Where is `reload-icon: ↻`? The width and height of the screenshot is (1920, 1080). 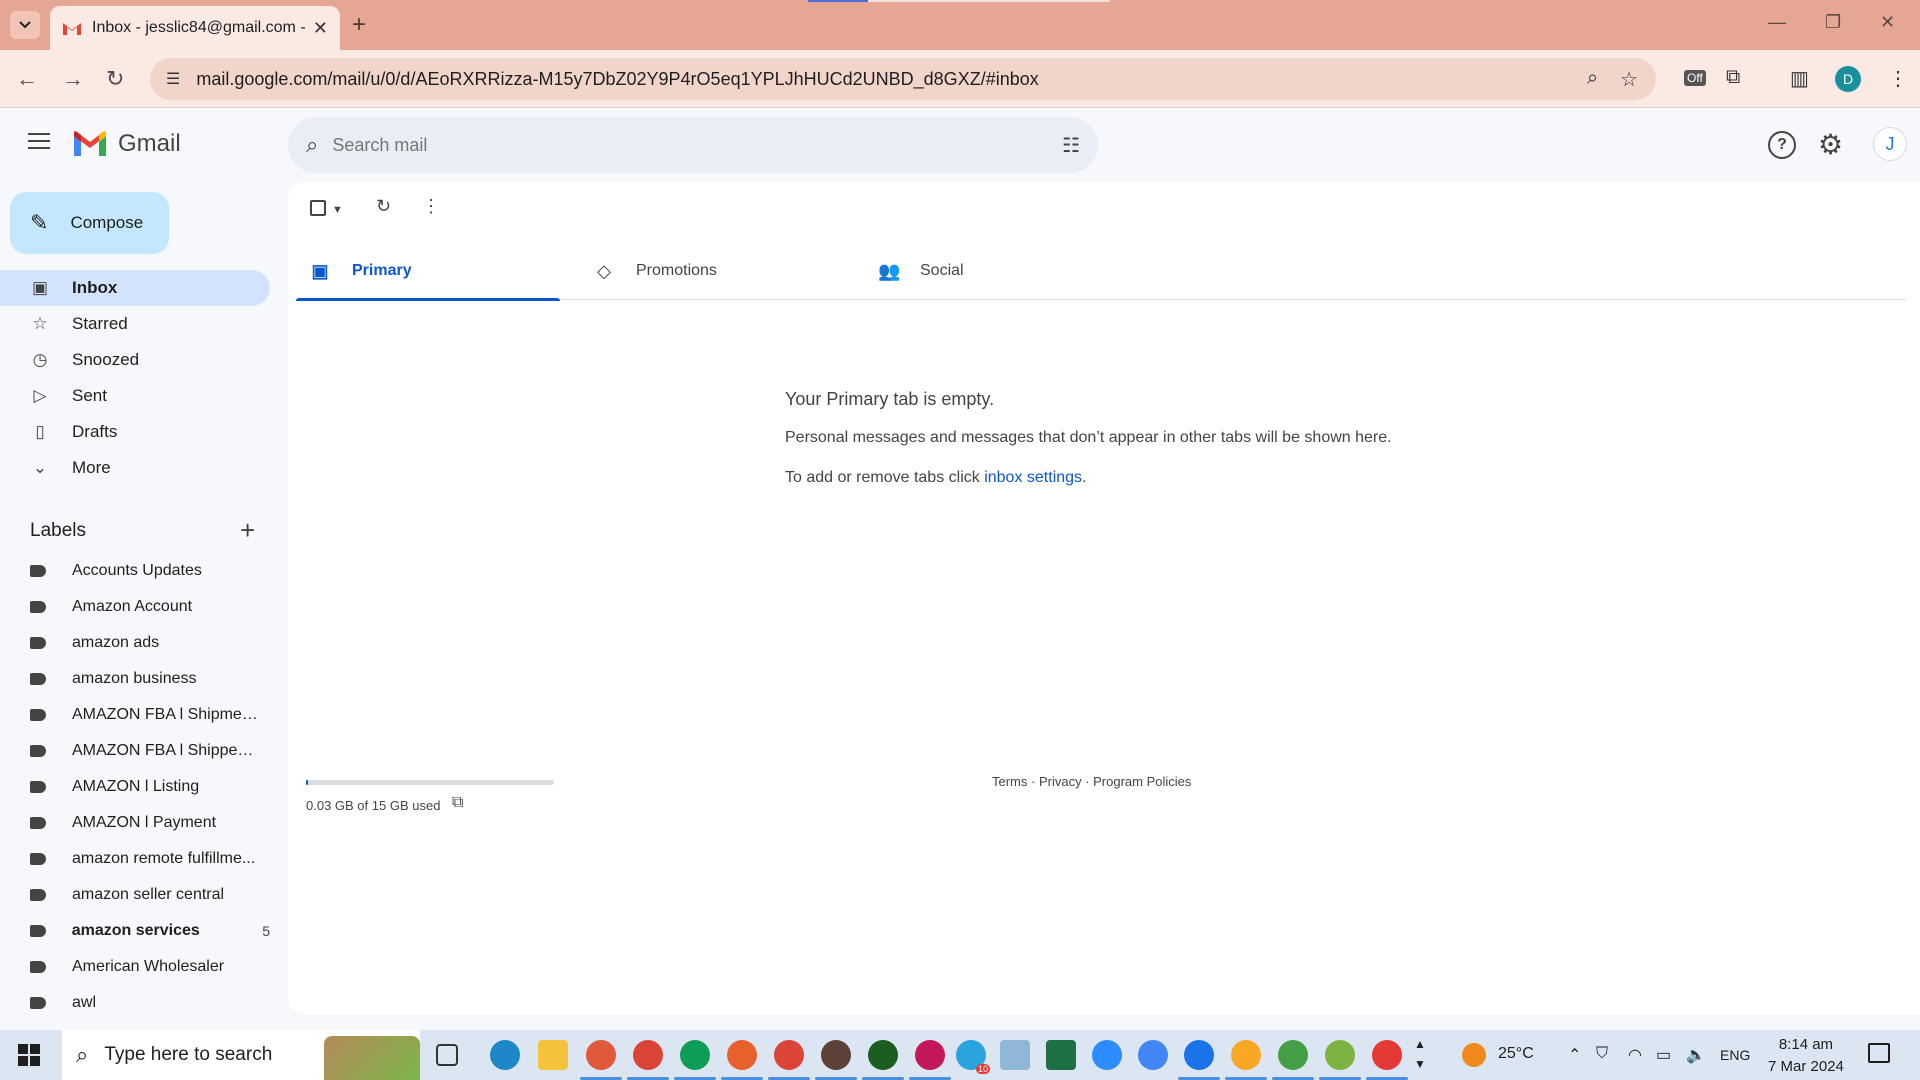 reload-icon: ↻ is located at coordinates (115, 79).